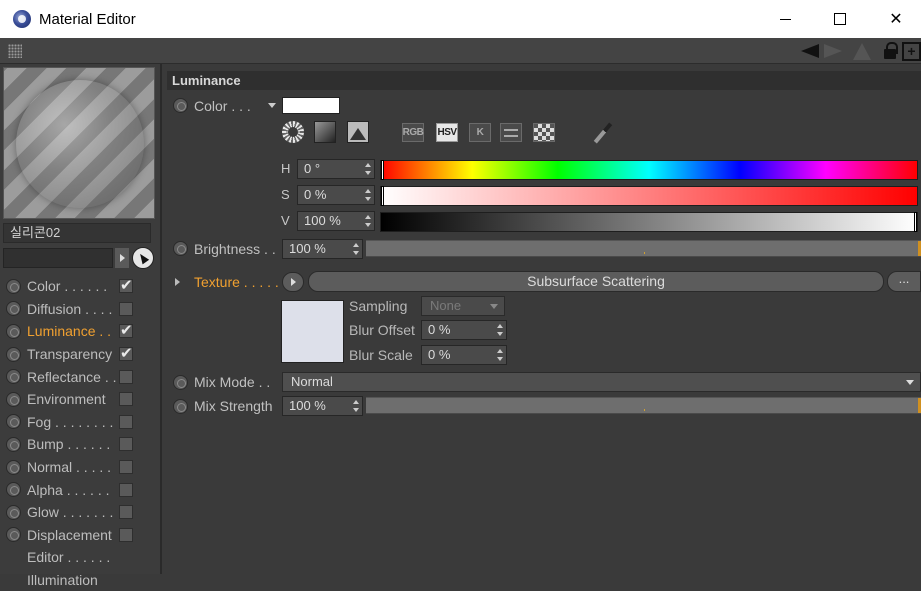 The image size is (921, 591). Describe the element at coordinates (80, 309) in the screenshot. I see `channel-item: Diffusion . . . .` at that location.